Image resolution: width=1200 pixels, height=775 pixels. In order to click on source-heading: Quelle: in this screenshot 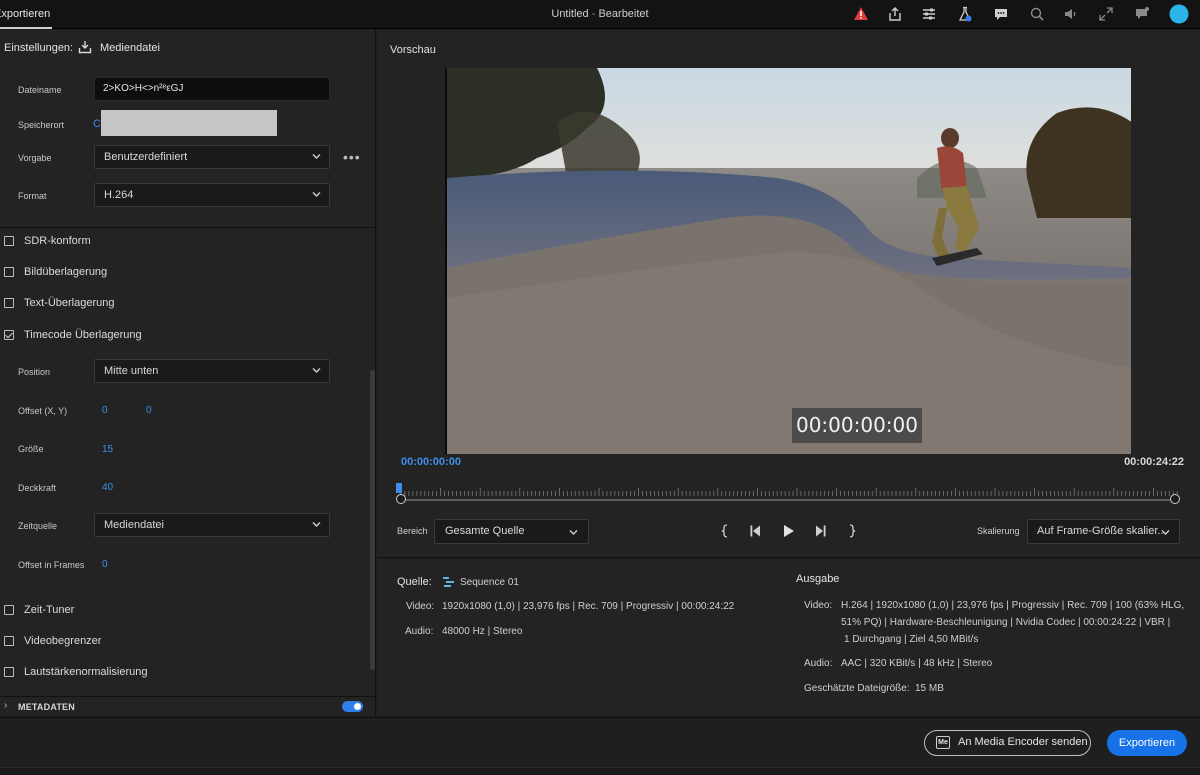, I will do `click(414, 582)`.